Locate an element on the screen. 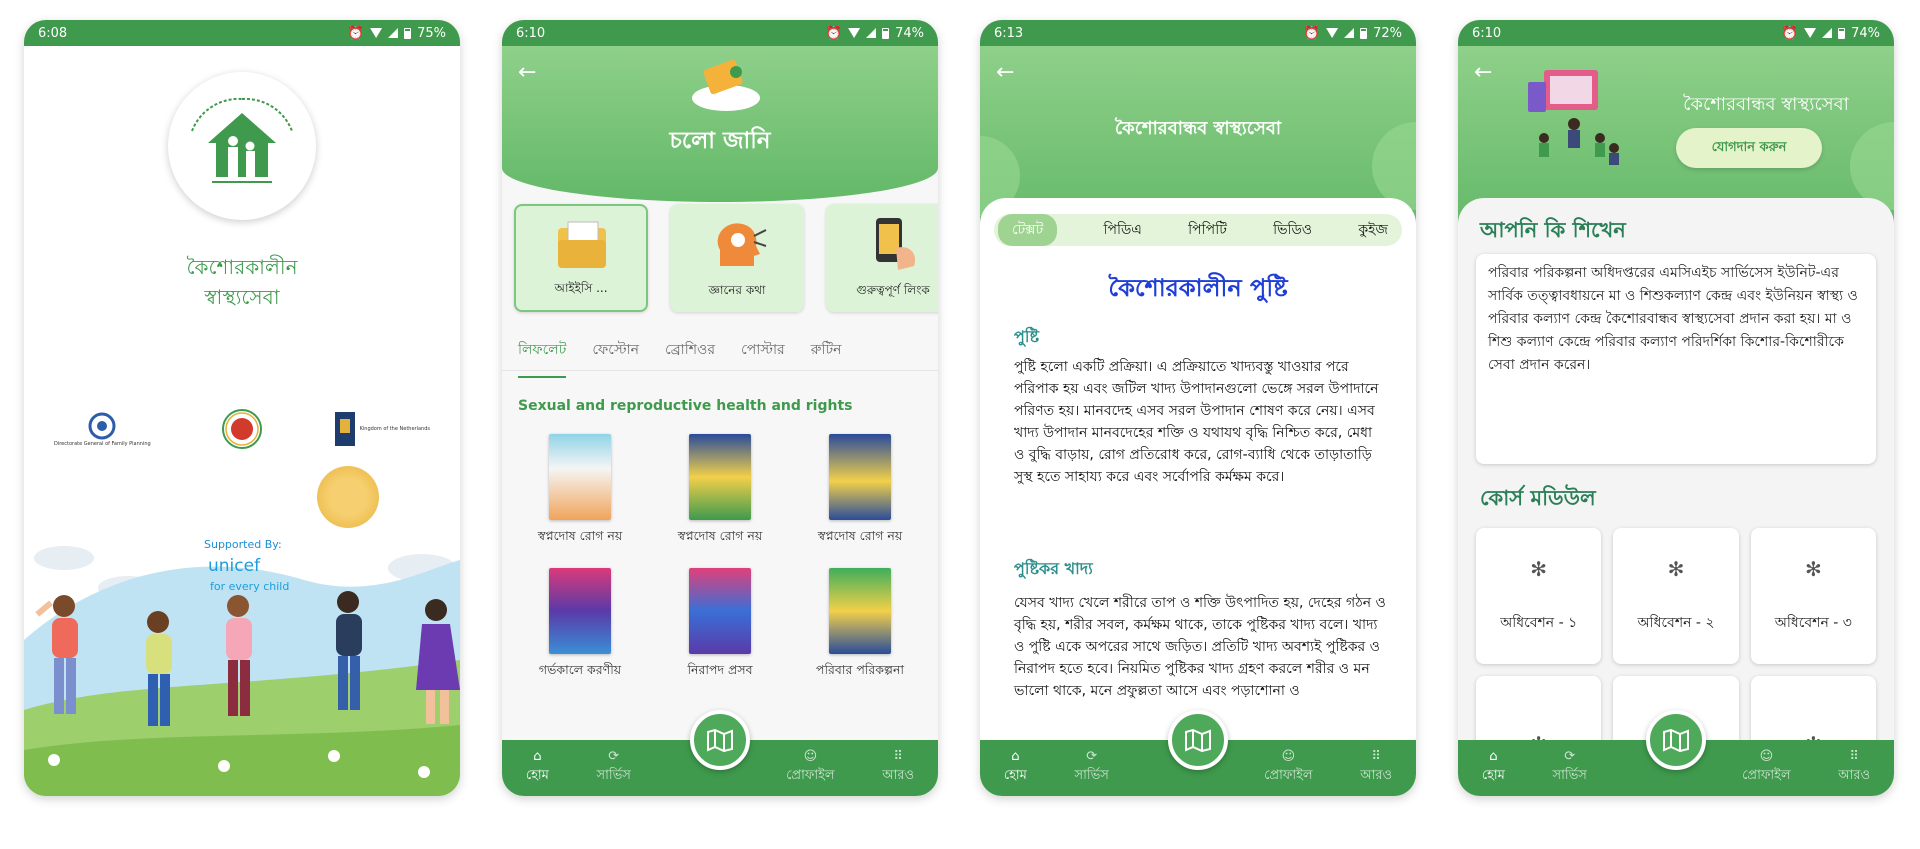  leaflet-item: গর্ভকালে করণীয় is located at coordinates (580, 625).